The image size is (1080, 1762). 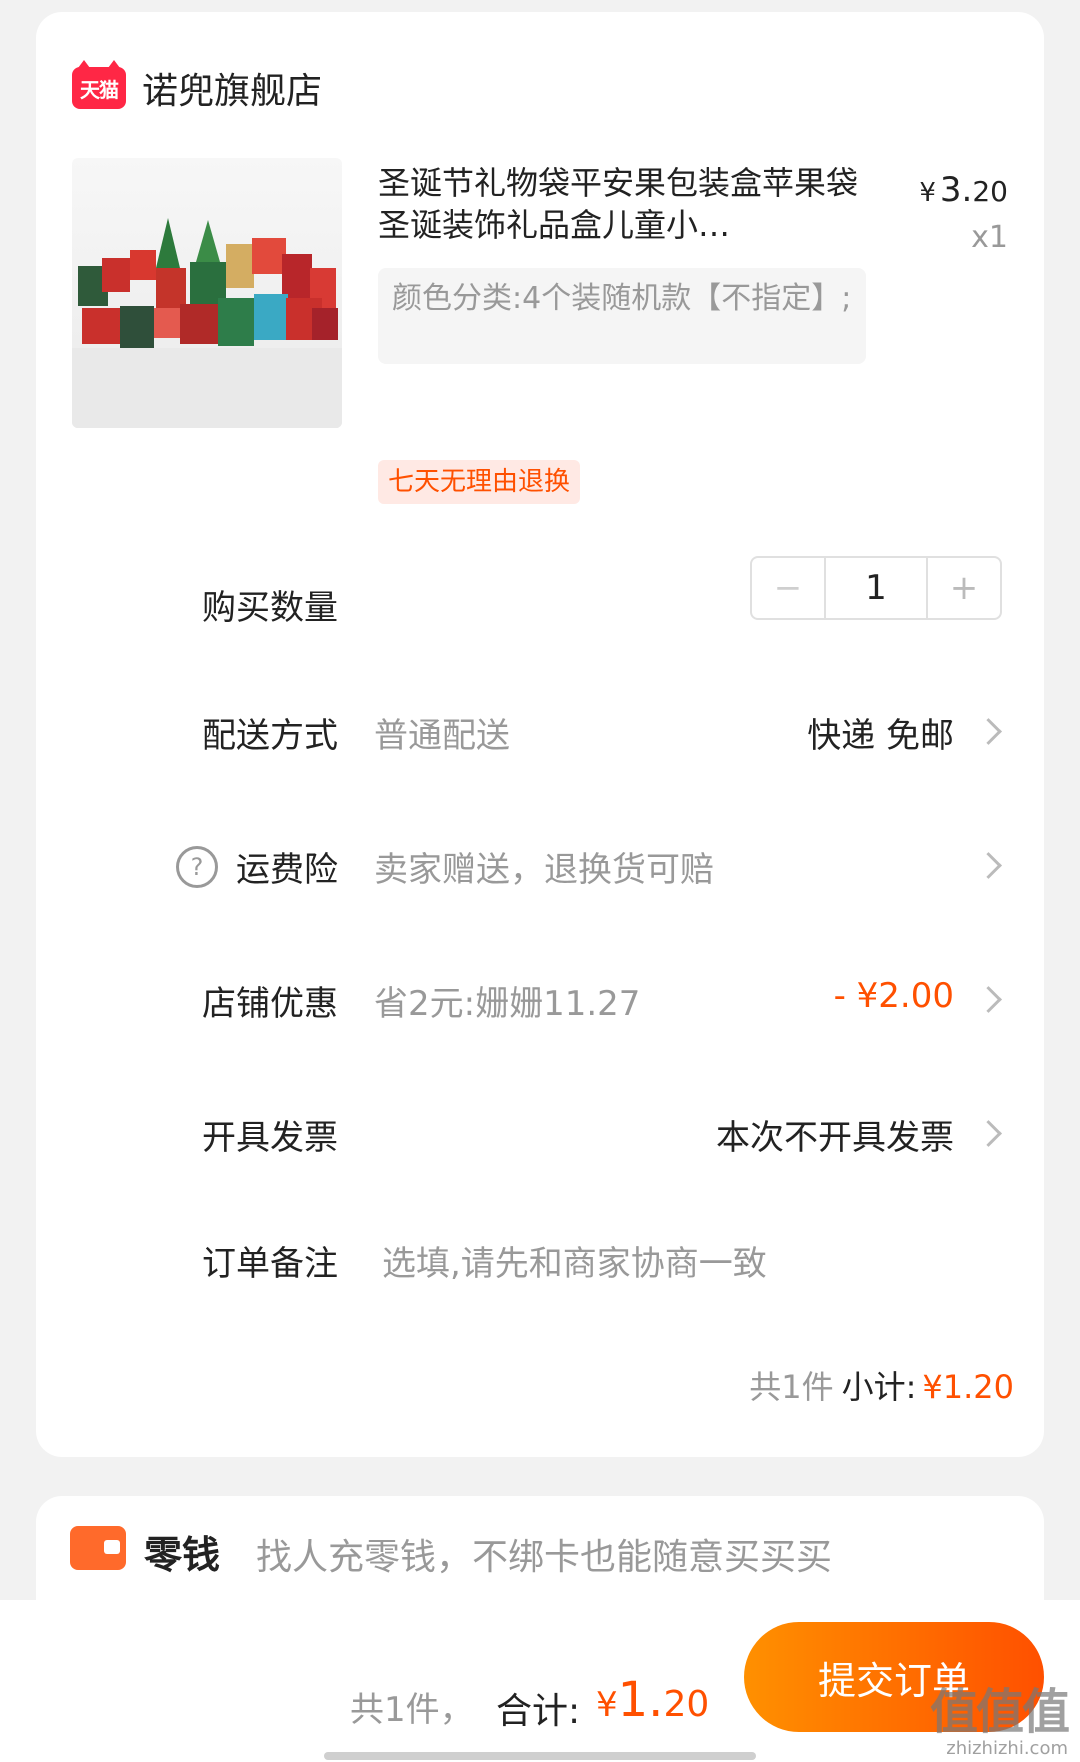 I want to click on insurance-label: 运费险, so click(x=287, y=870).